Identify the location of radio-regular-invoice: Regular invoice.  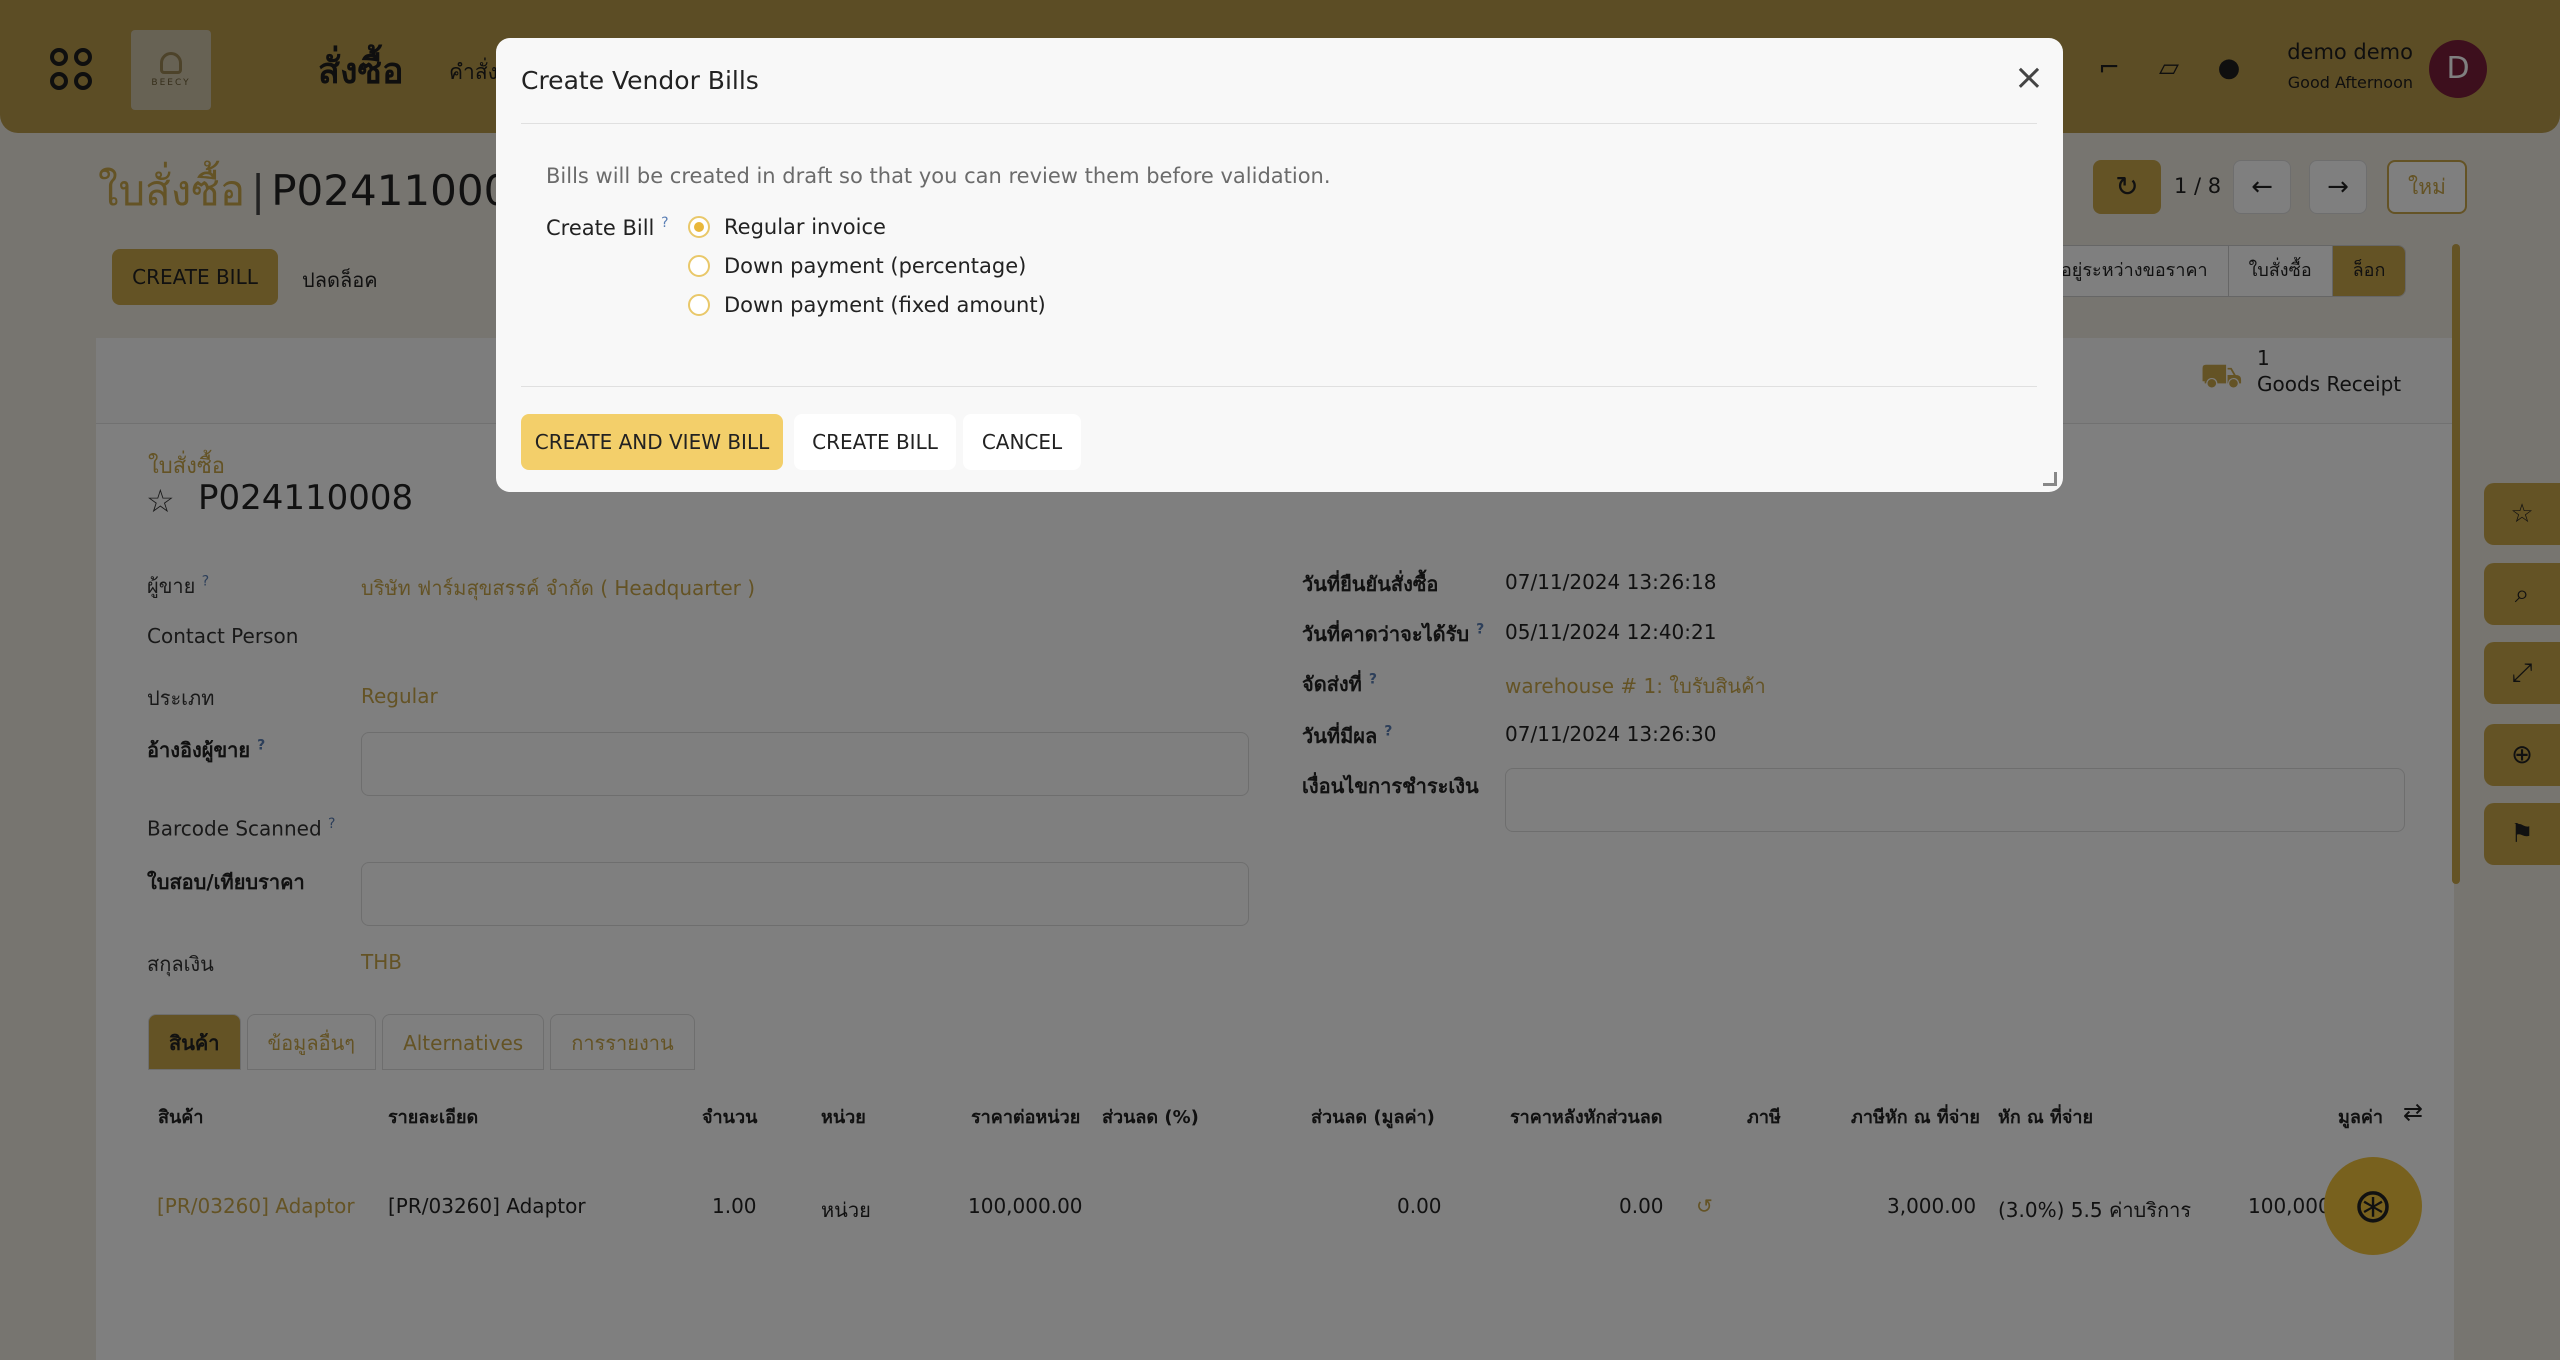
(787, 227).